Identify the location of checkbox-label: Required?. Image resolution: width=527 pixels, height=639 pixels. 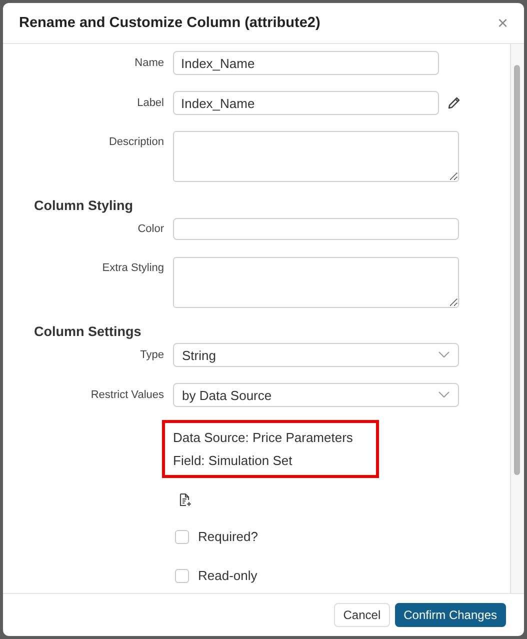
(228, 536).